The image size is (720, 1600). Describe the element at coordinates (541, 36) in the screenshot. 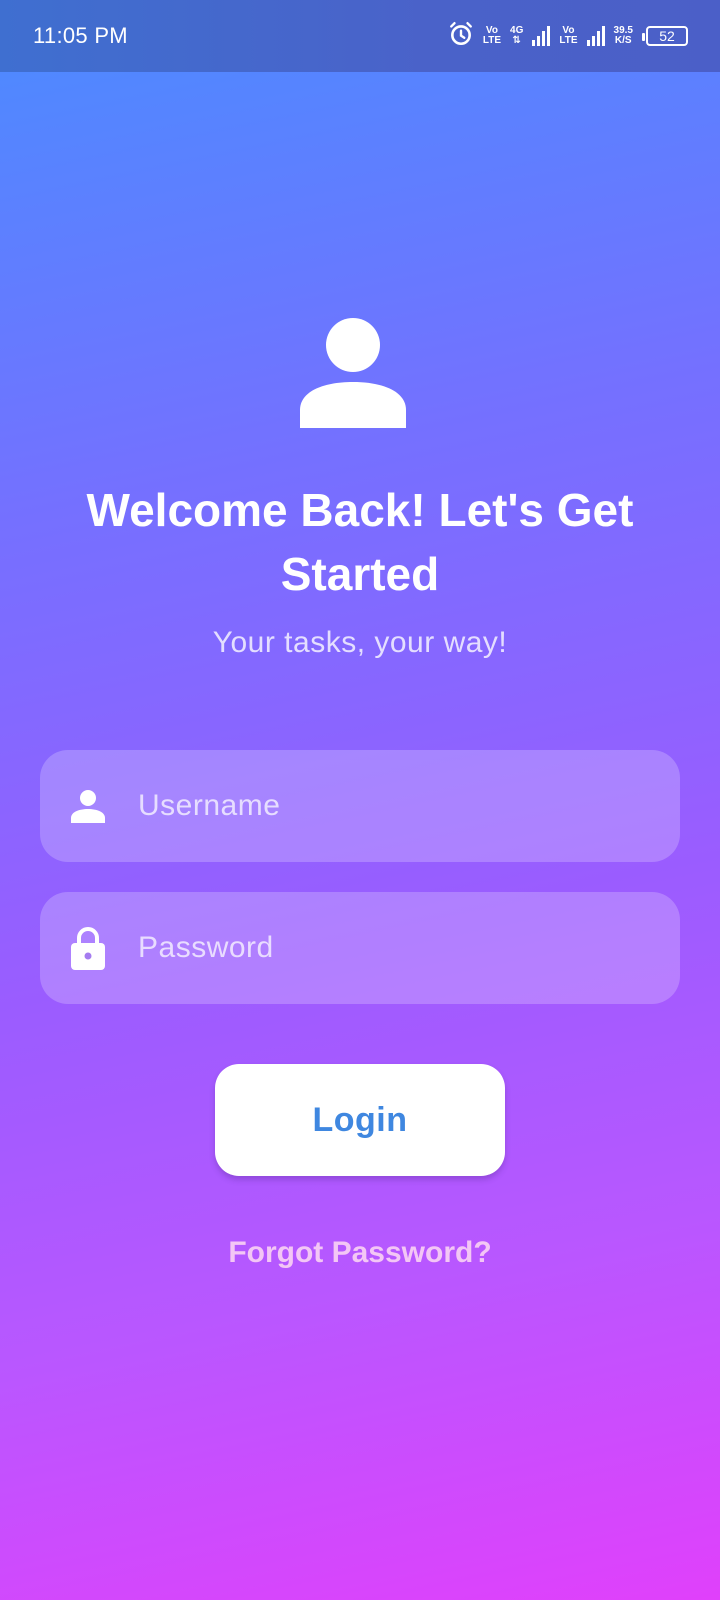

I see `signal-icon` at that location.